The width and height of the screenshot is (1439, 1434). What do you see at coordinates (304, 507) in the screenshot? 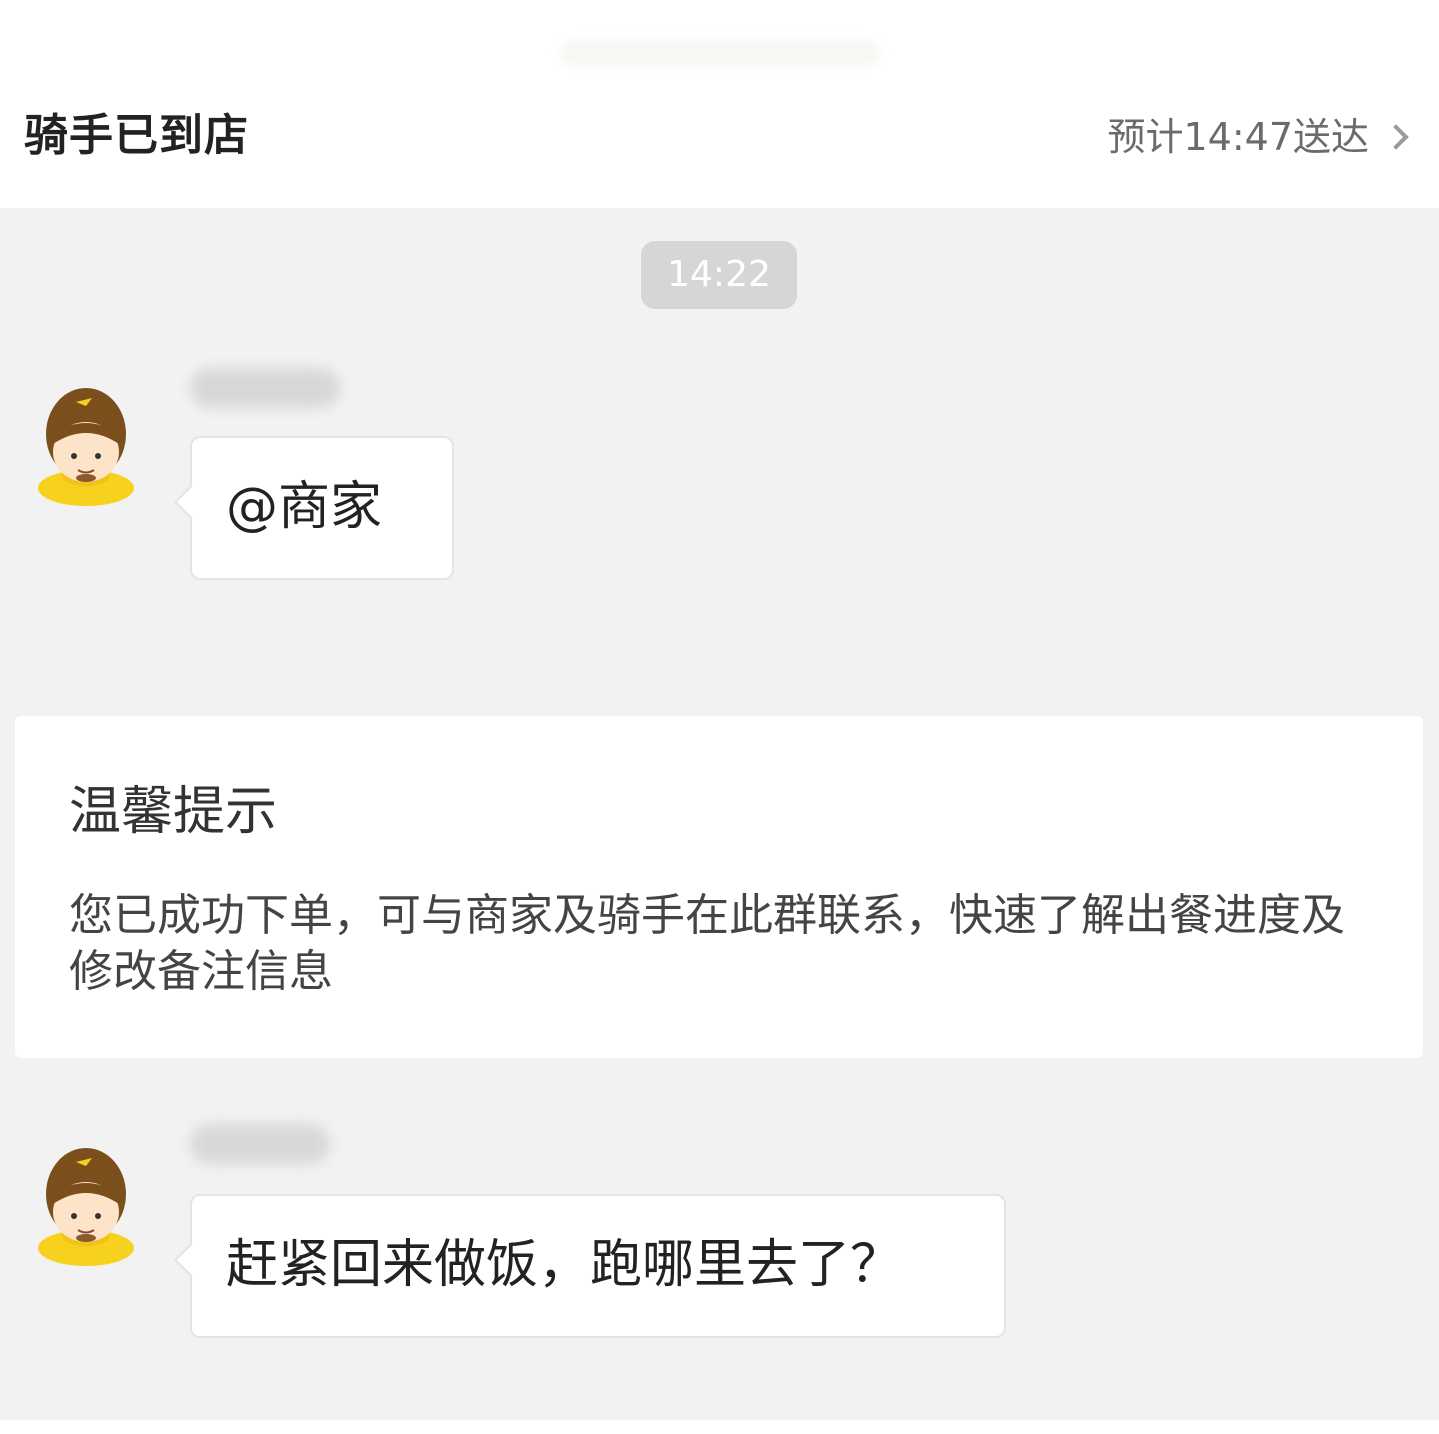
I see `message-text: @商家` at bounding box center [304, 507].